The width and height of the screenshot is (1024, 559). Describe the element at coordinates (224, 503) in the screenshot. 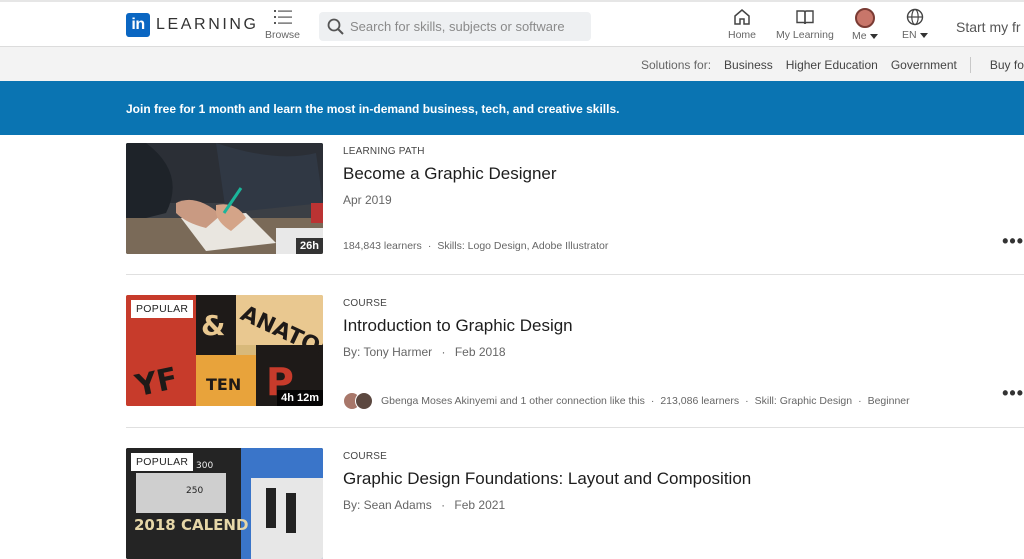

I see `course-thumbnail: 2018 CALEND 300 250 POPULAR` at that location.